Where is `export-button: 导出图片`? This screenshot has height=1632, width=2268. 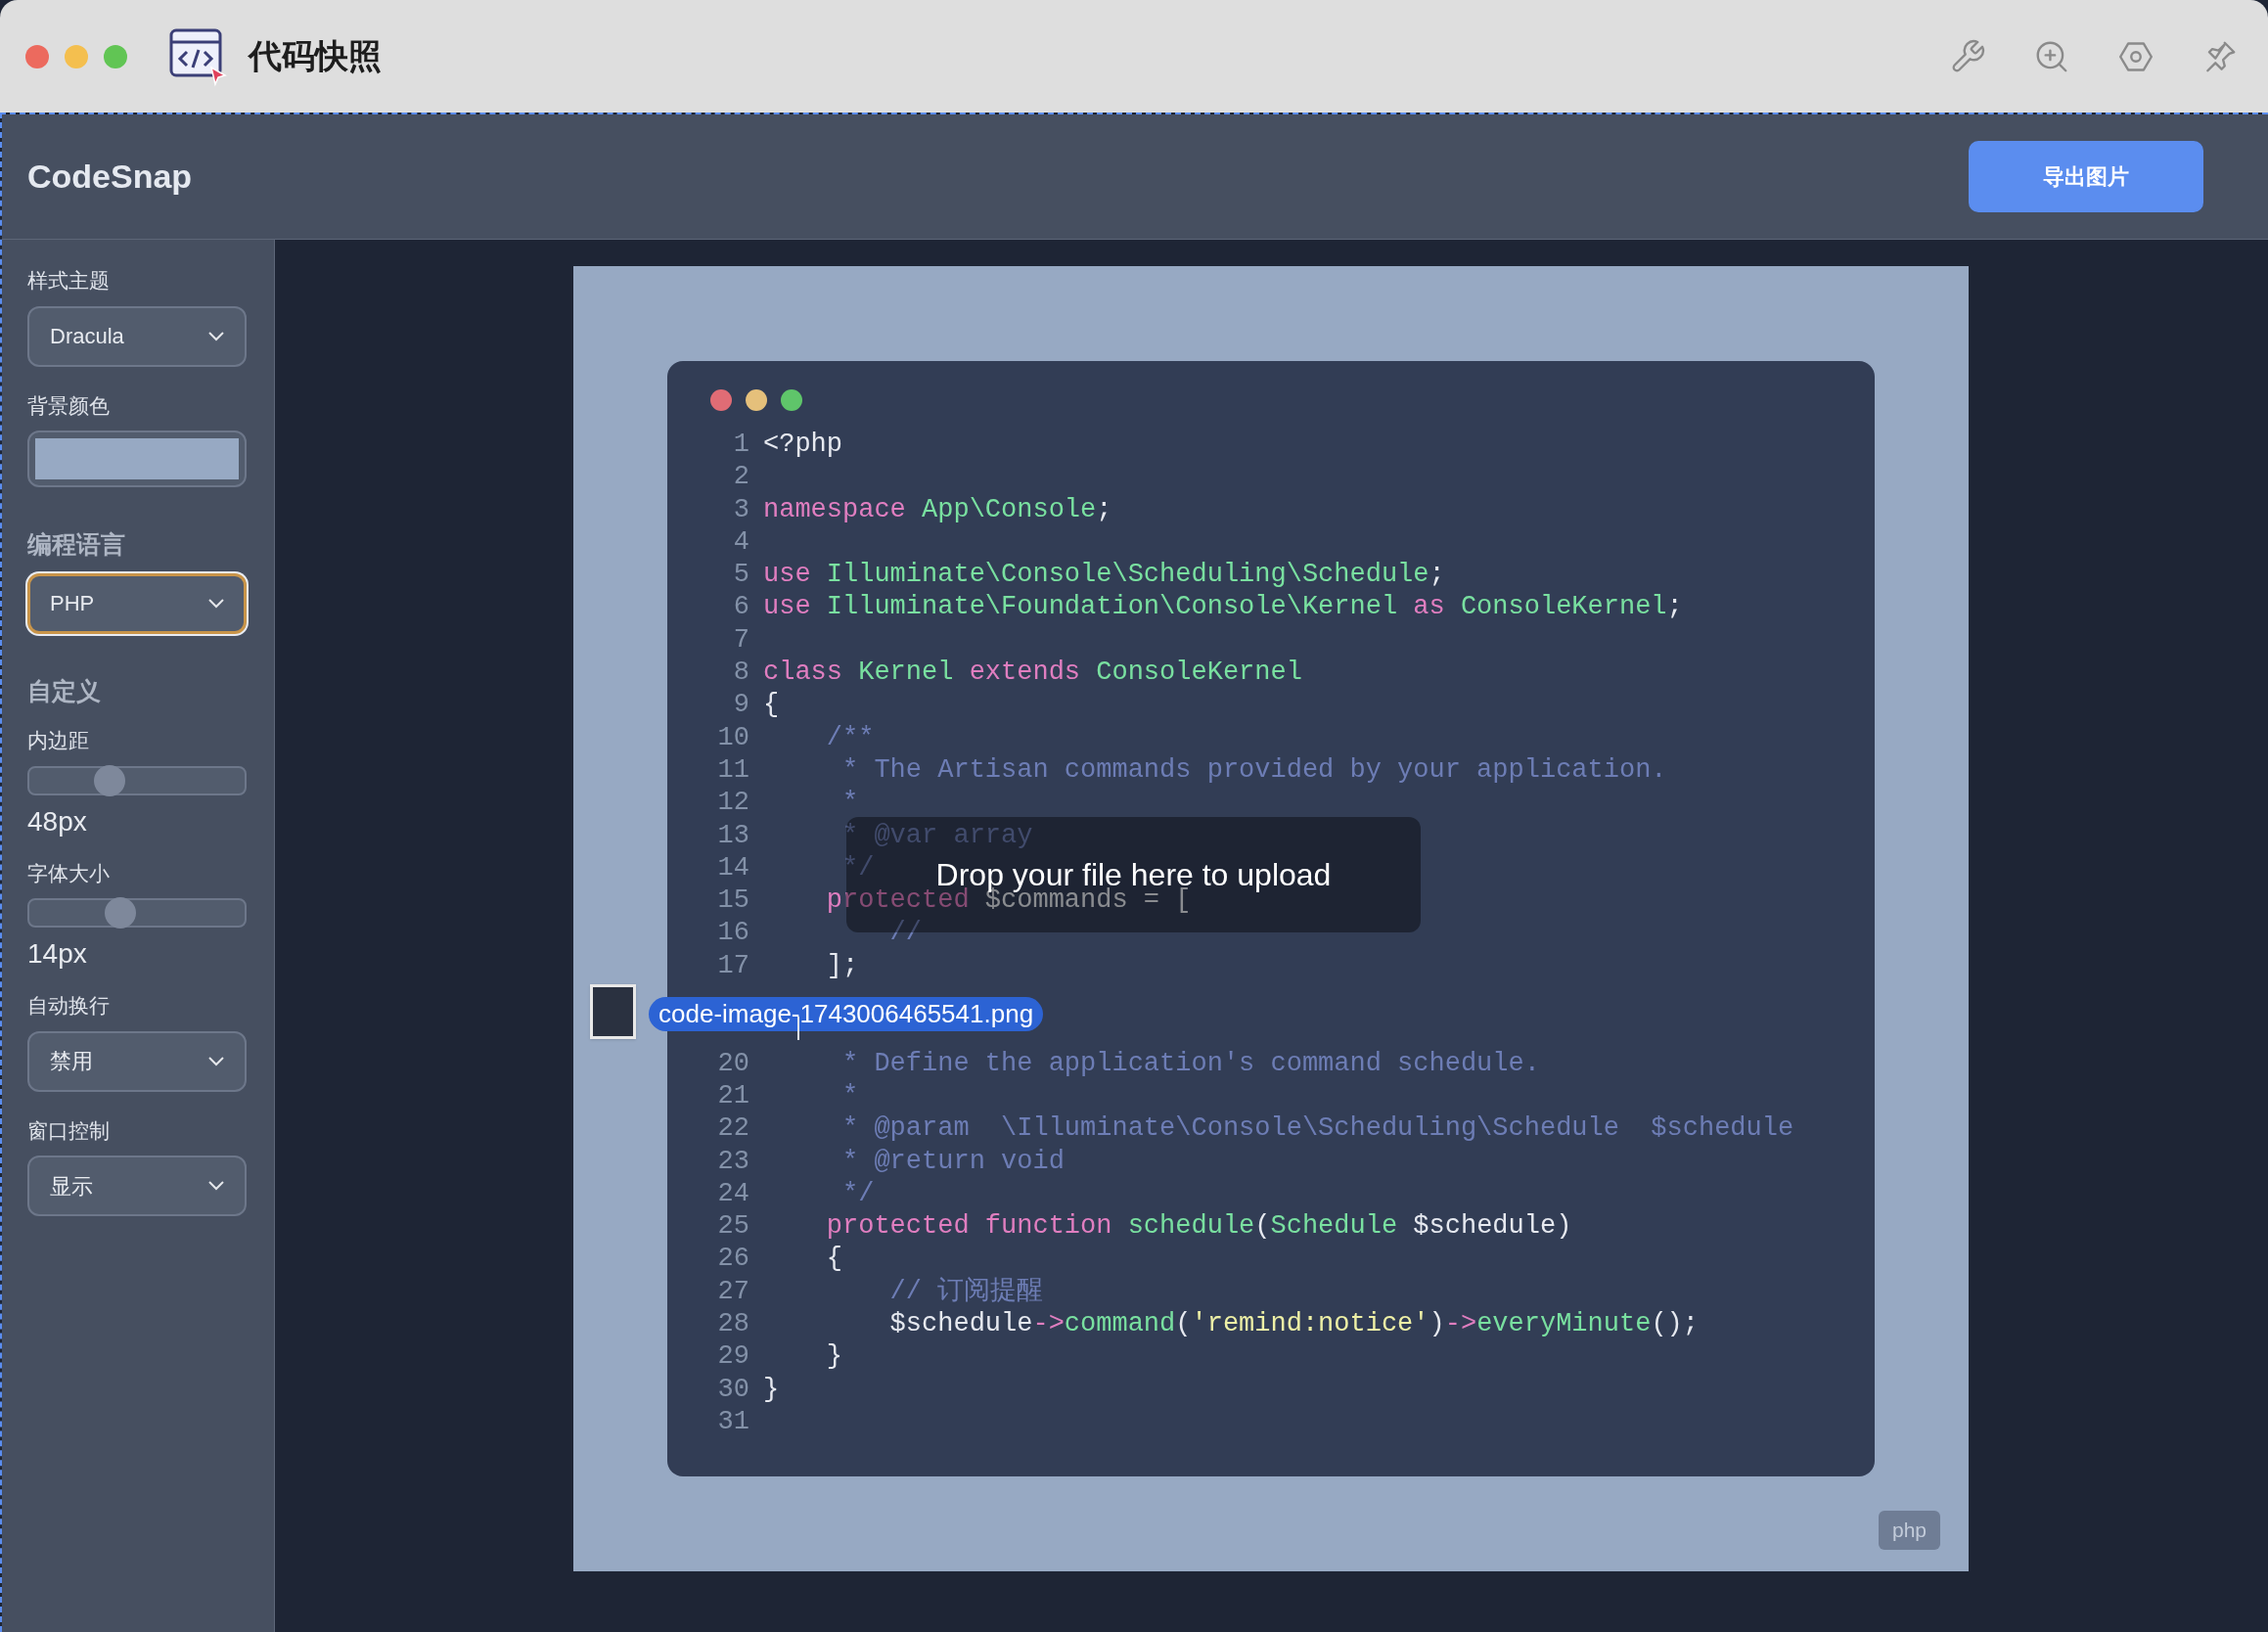
export-button: 导出图片 is located at coordinates (2086, 176).